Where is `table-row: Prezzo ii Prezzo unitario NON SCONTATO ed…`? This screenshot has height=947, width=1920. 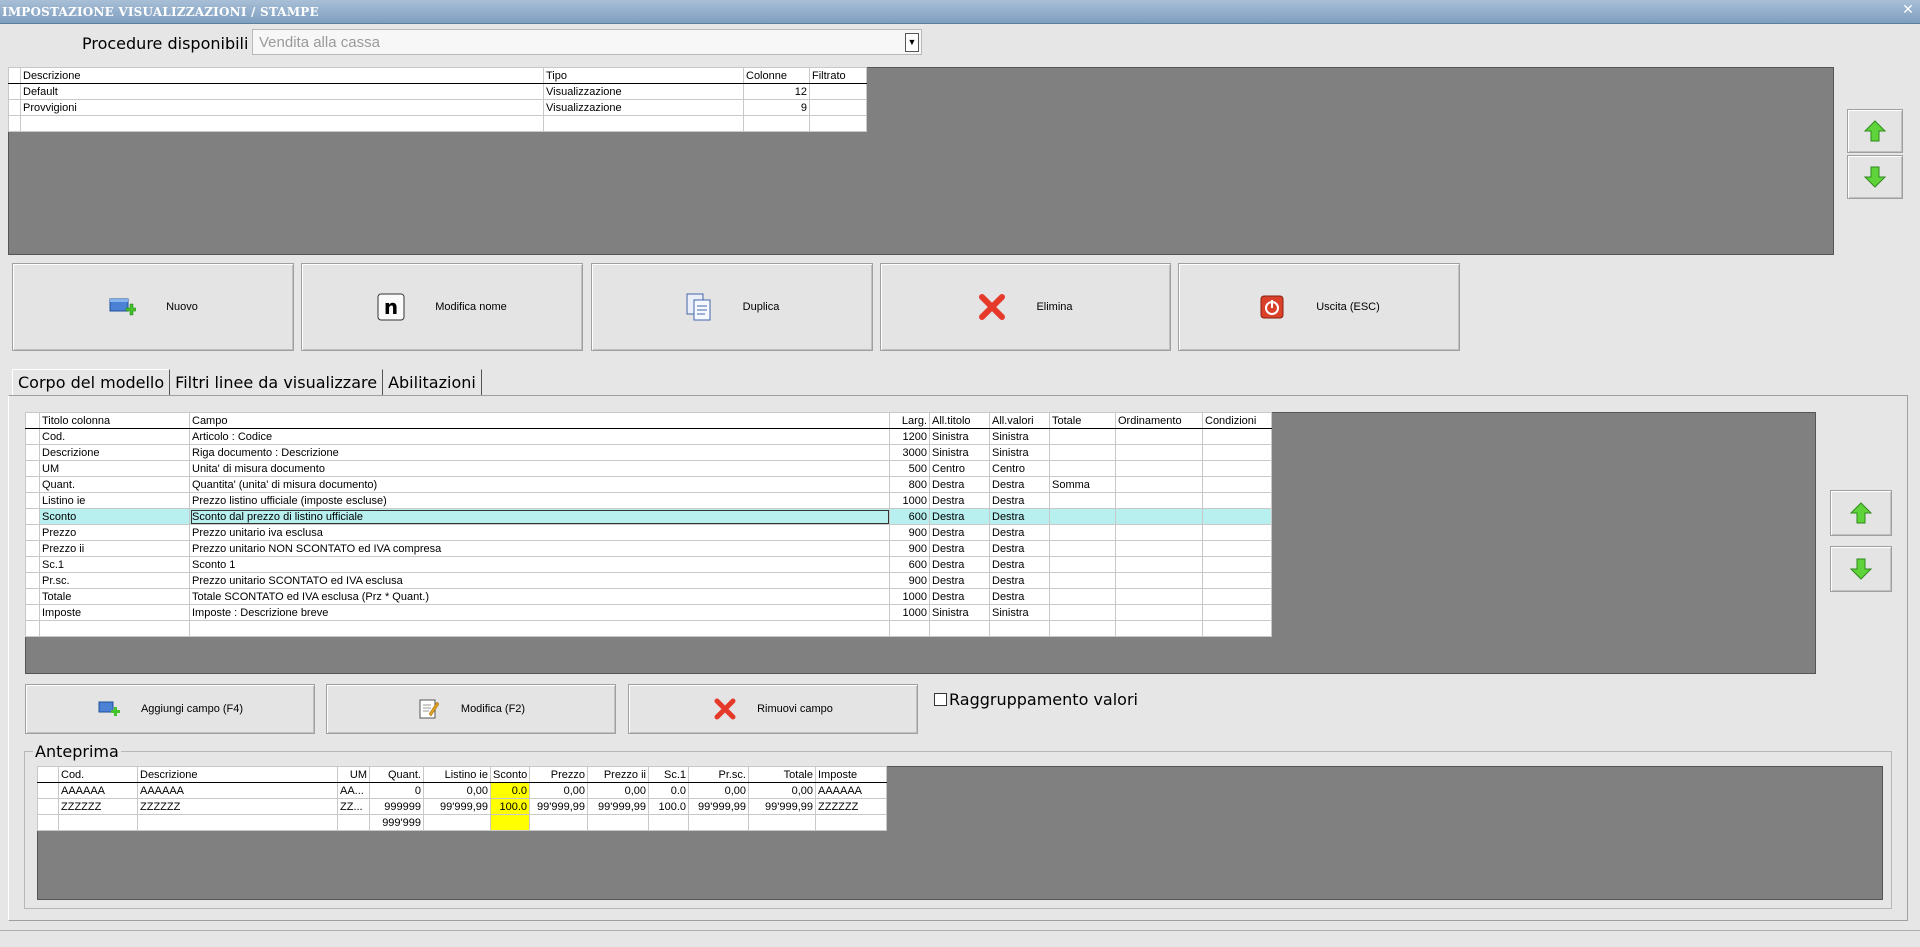
table-row: Prezzo ii Prezzo unitario NON SCONTATO ed… is located at coordinates (648, 548).